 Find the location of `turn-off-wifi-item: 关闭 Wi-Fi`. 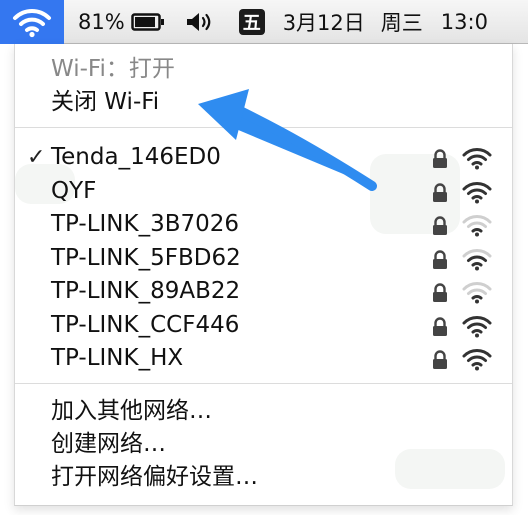

turn-off-wifi-item: 关闭 Wi-Fi is located at coordinates (105, 102).